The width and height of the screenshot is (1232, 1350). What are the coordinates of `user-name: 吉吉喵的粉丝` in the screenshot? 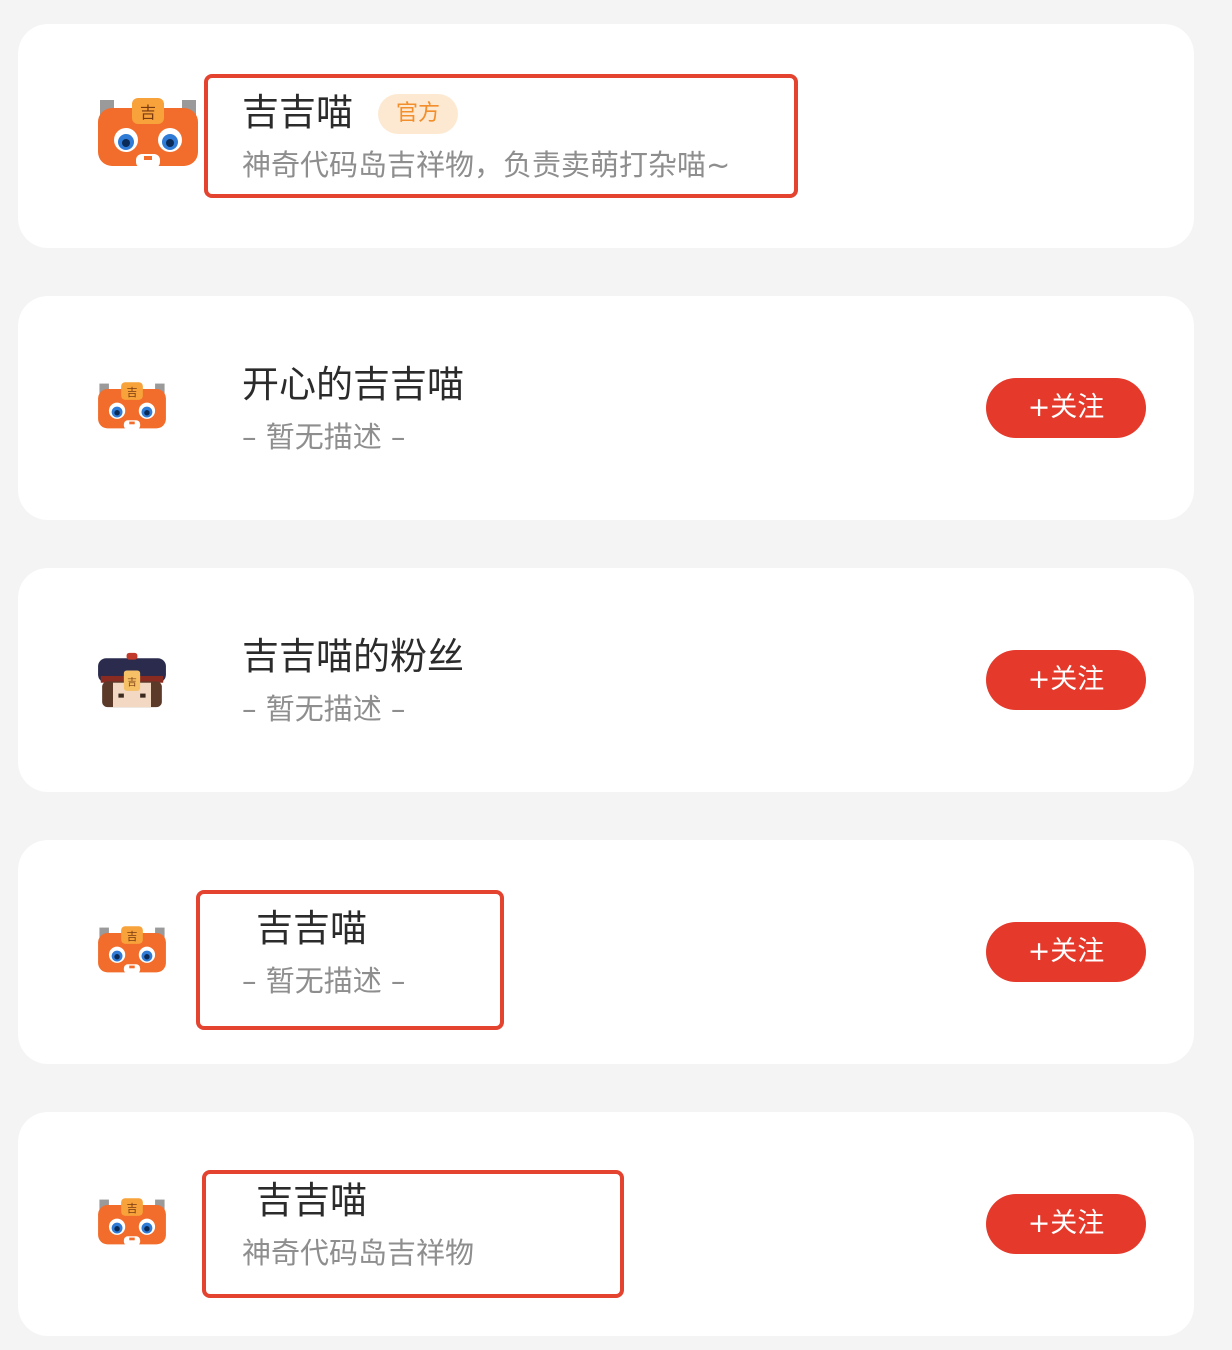 It's located at (353, 657).